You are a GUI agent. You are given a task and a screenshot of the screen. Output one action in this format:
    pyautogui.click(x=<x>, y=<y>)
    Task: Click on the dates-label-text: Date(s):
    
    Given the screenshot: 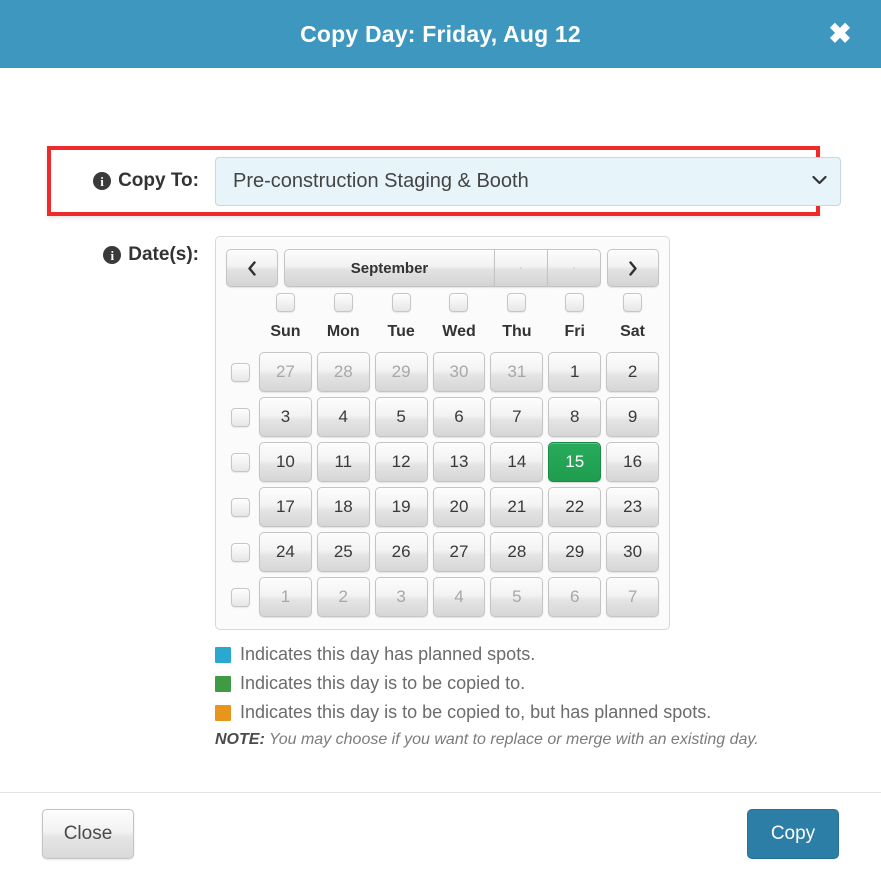 What is the action you would take?
    pyautogui.click(x=163, y=254)
    